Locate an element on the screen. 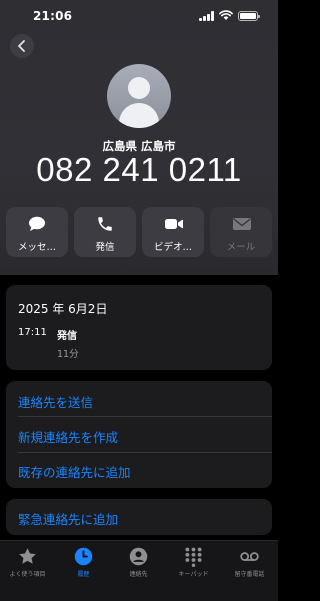 This screenshot has height=601, width=320. tab-contacts: 連絡先 is located at coordinates (138, 571).